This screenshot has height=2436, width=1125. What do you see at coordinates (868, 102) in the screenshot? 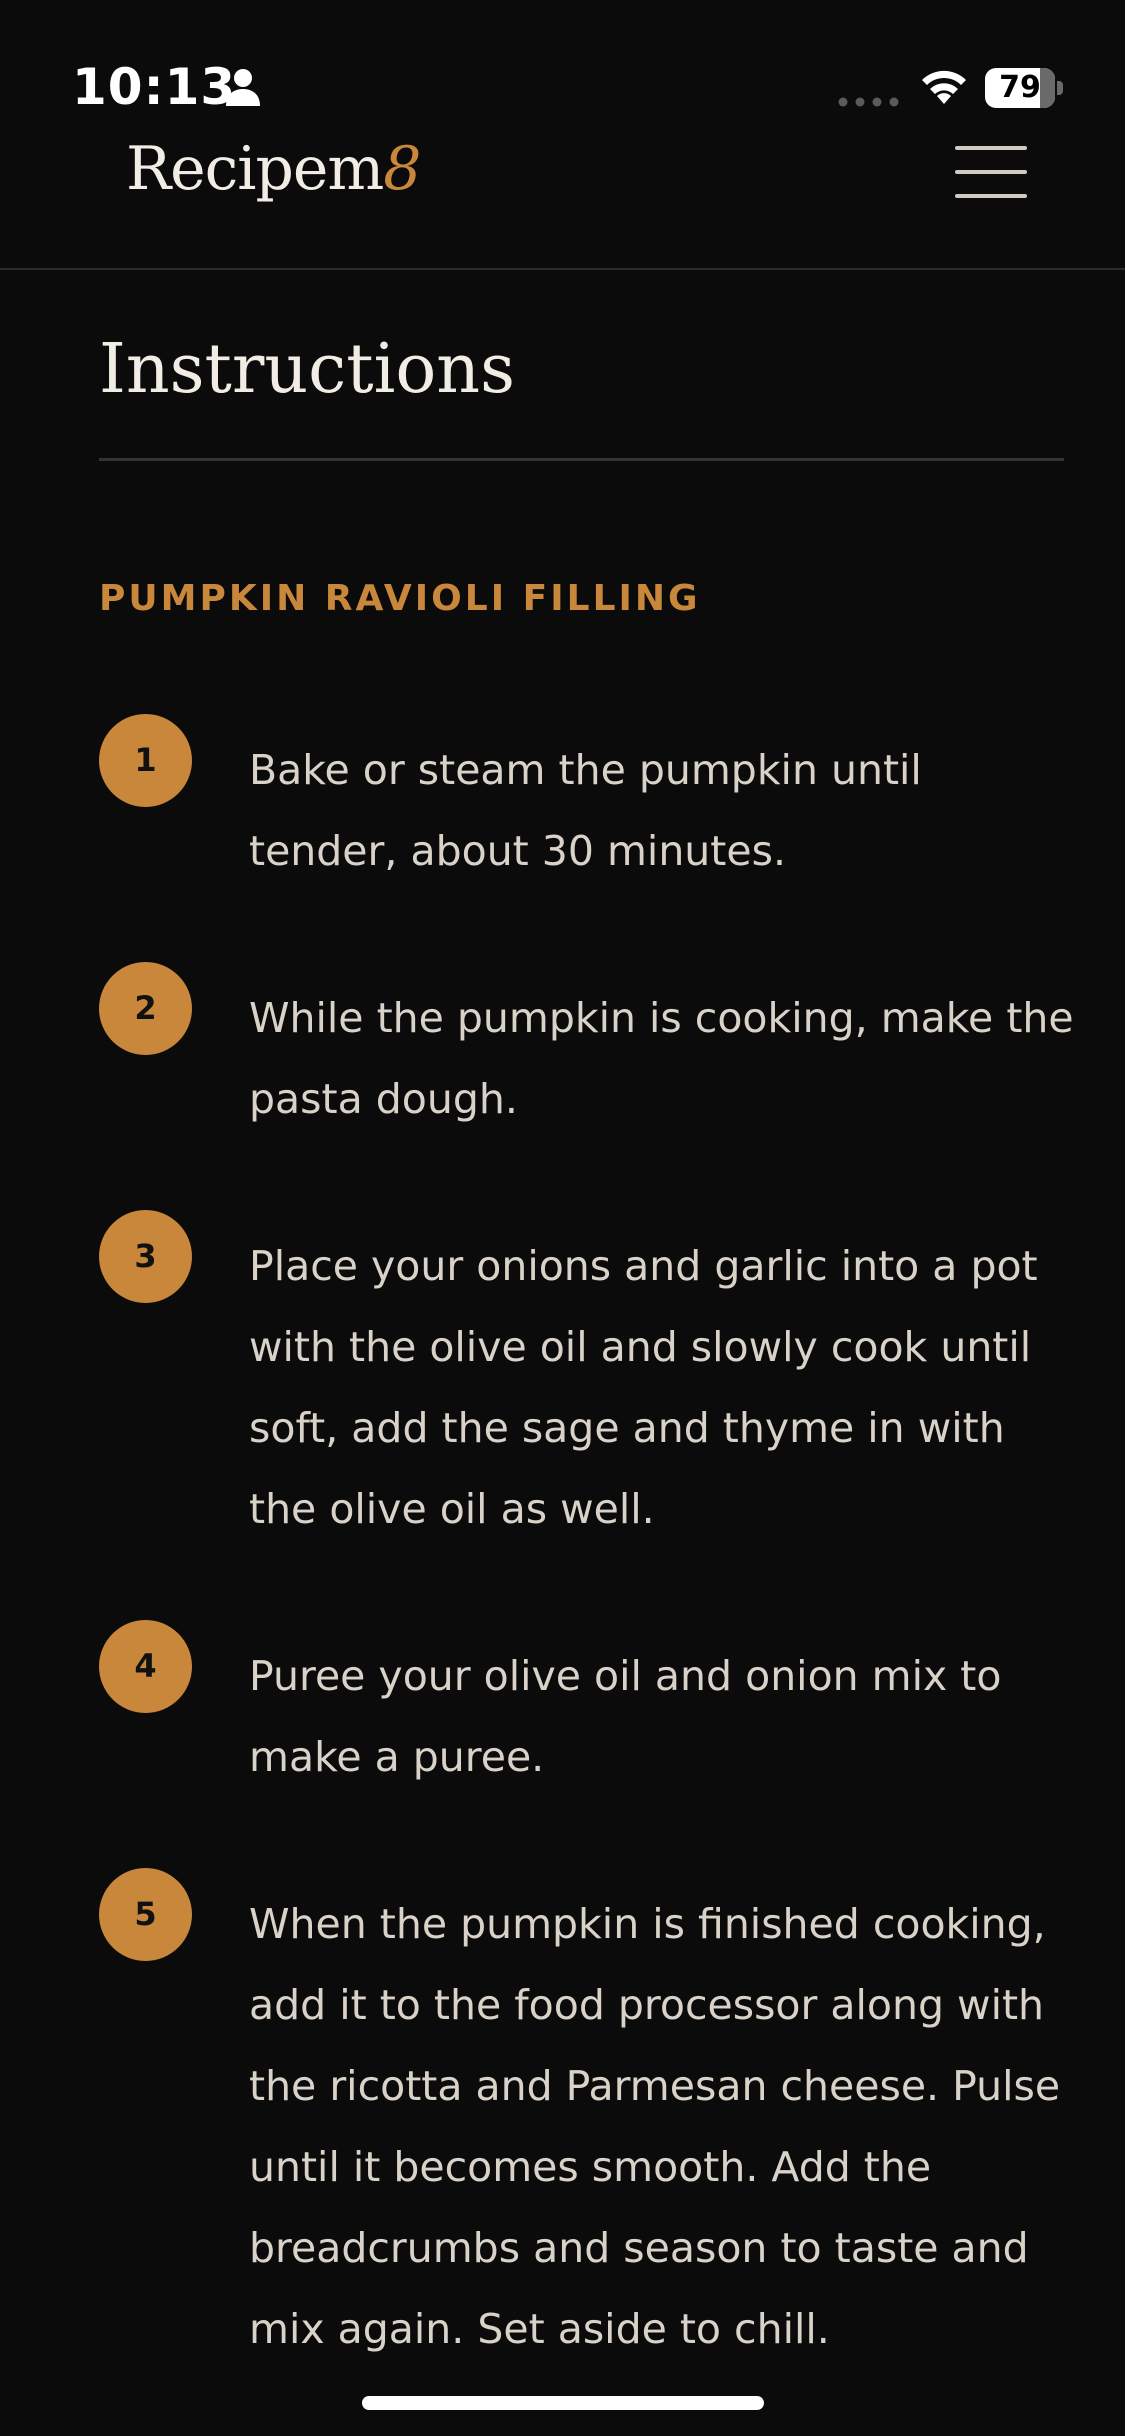
I see `signal-dots-icon` at bounding box center [868, 102].